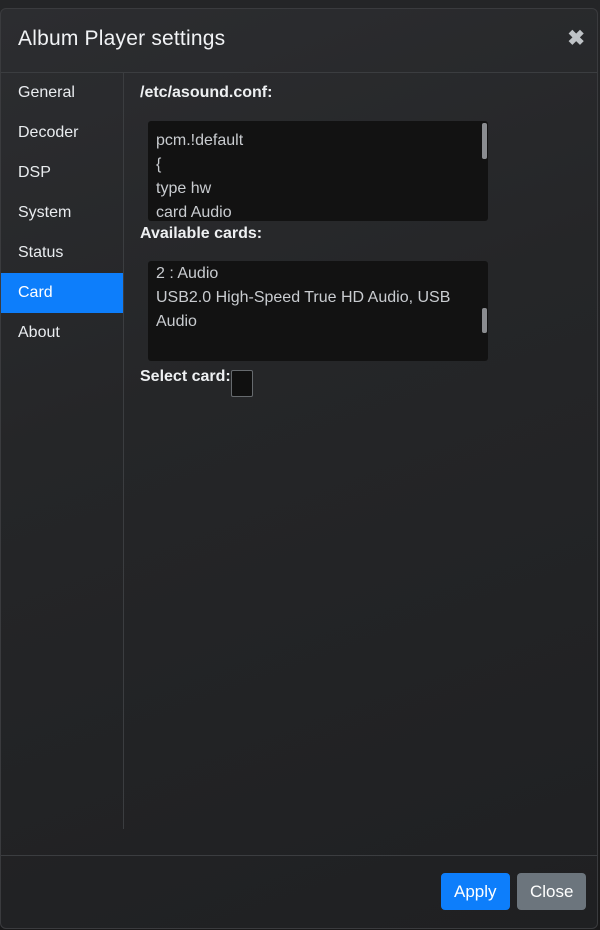 The image size is (600, 930). What do you see at coordinates (62, 133) in the screenshot?
I see `sidebar-item-decoder: Decoder` at bounding box center [62, 133].